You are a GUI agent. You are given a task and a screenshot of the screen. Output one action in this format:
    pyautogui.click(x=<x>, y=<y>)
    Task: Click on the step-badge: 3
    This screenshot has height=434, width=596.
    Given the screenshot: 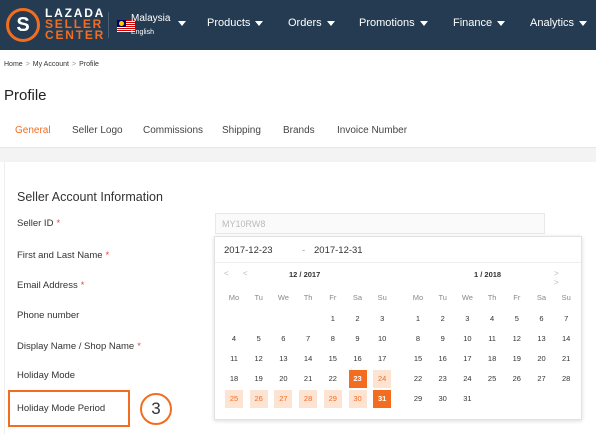 What is the action you would take?
    pyautogui.click(x=156, y=409)
    